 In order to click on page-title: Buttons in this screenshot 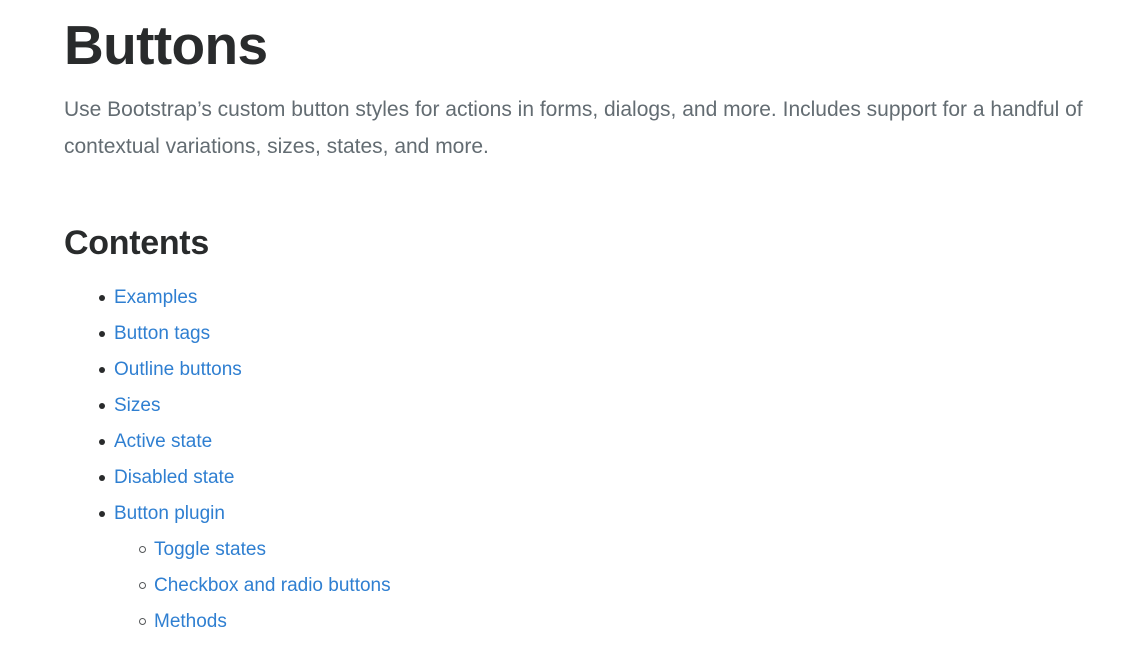, I will do `click(166, 45)`.